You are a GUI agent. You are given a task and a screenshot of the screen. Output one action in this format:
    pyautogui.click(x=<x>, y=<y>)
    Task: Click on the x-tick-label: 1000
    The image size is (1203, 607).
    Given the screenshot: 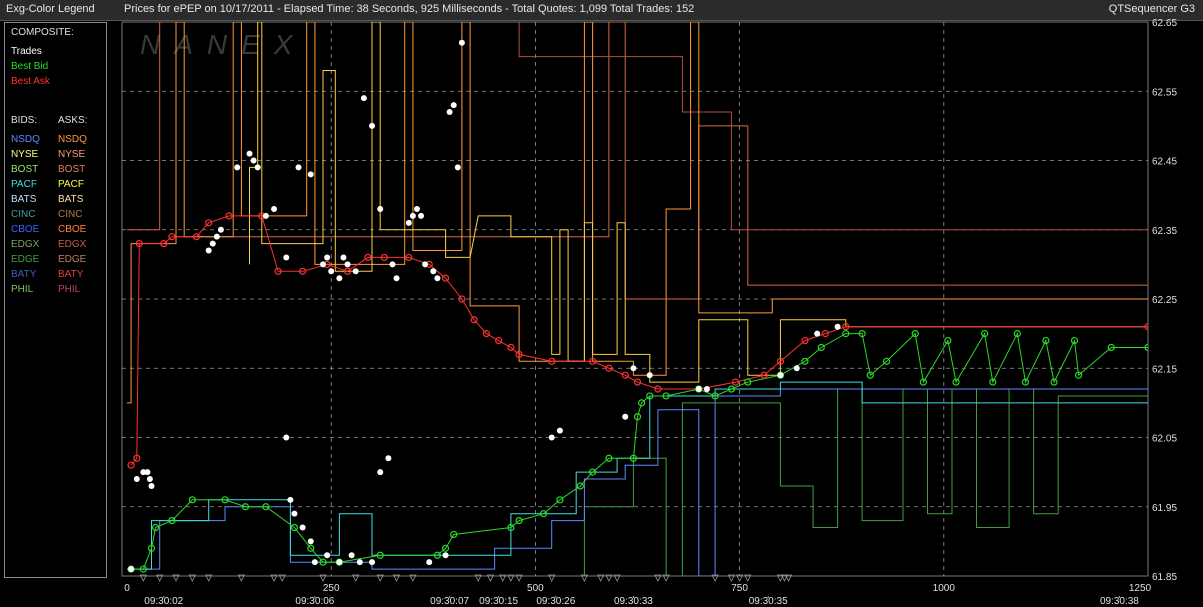 What is the action you would take?
    pyautogui.click(x=944, y=588)
    